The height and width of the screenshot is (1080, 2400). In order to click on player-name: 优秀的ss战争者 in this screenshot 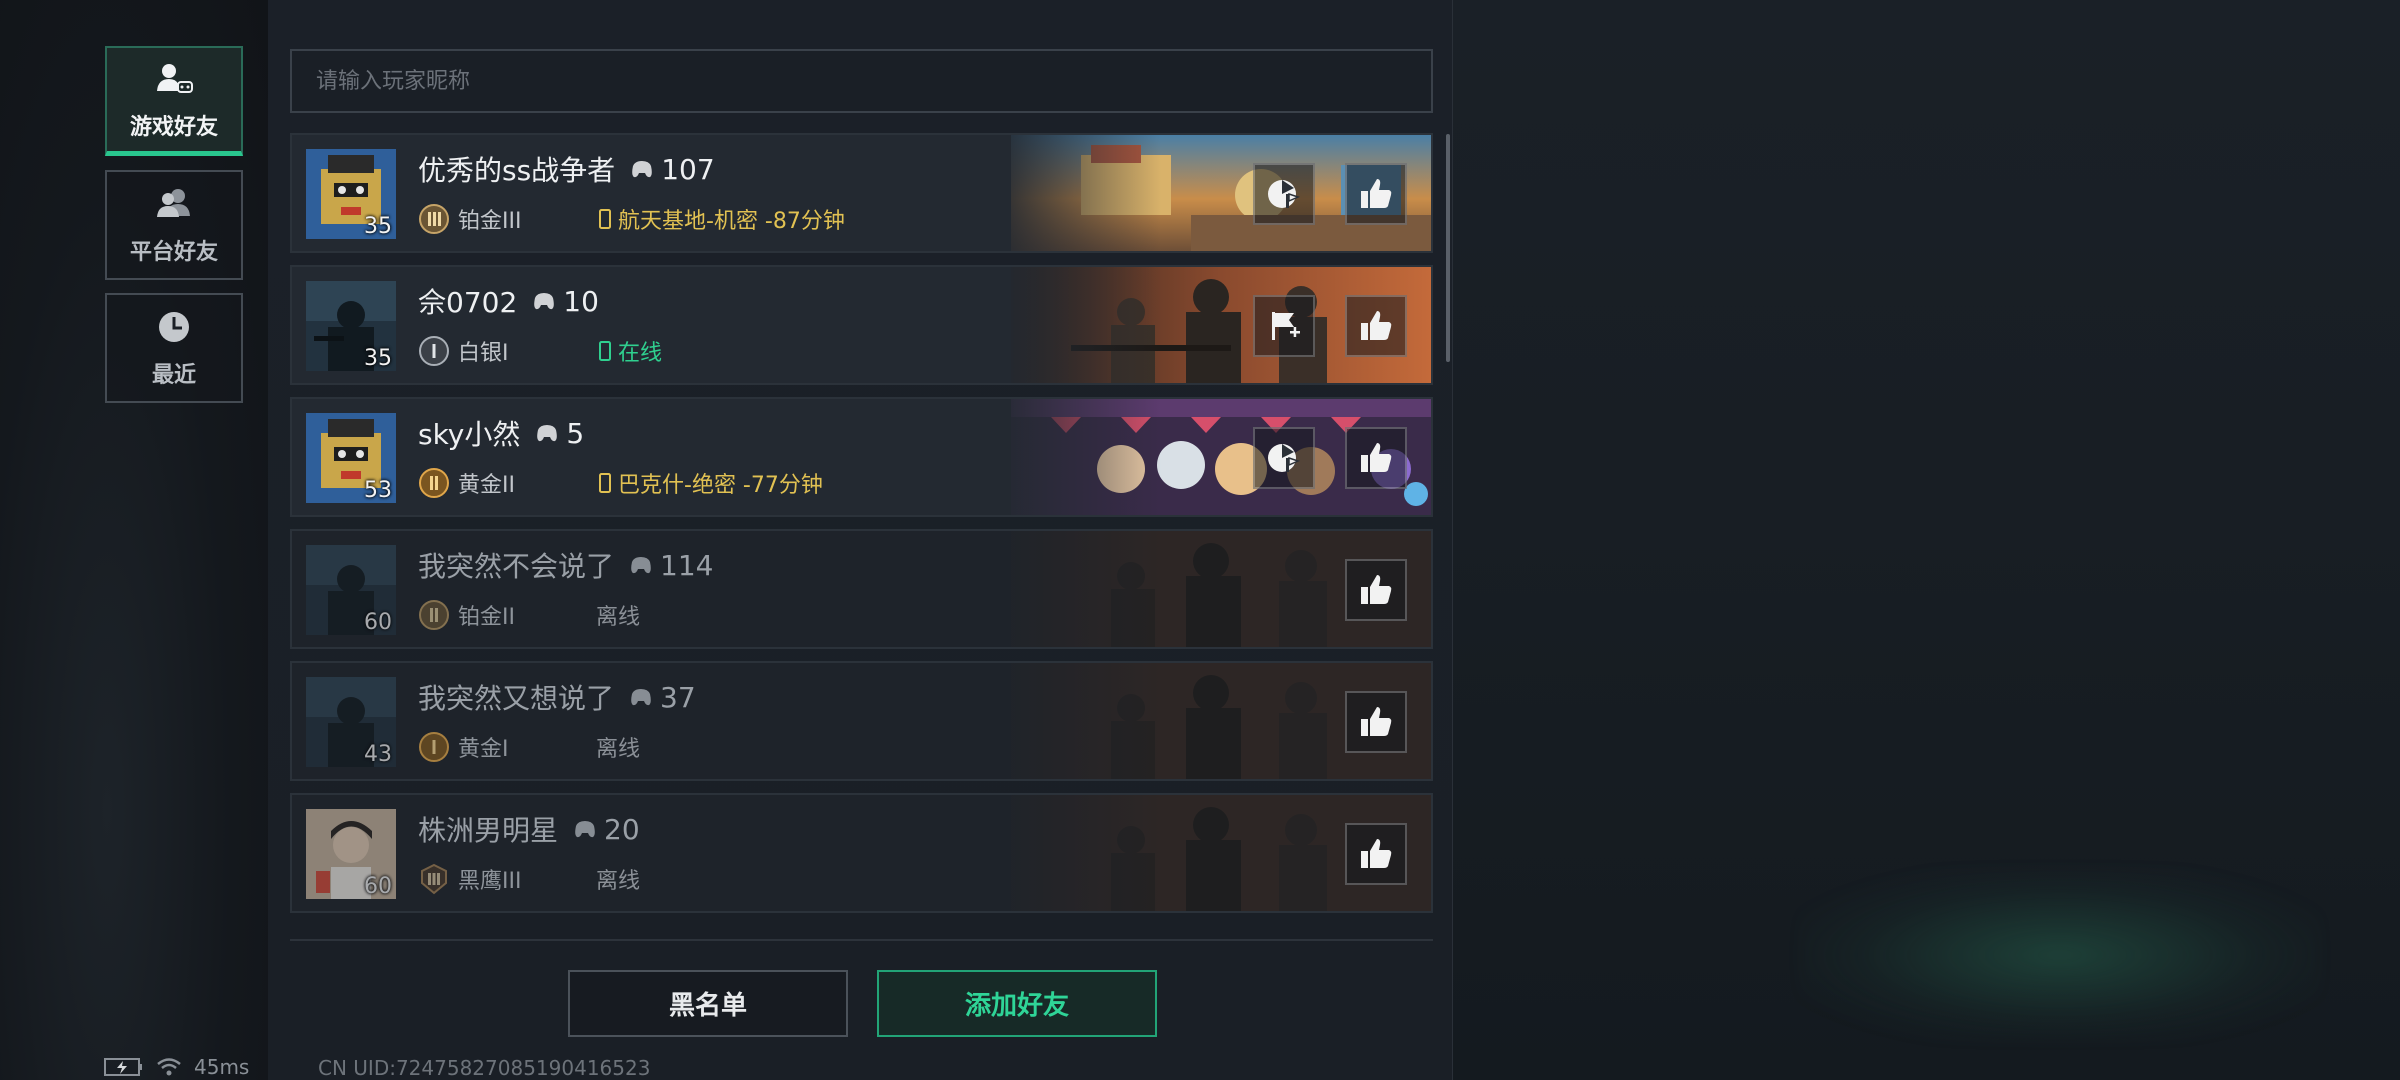, I will do `click(517, 170)`.